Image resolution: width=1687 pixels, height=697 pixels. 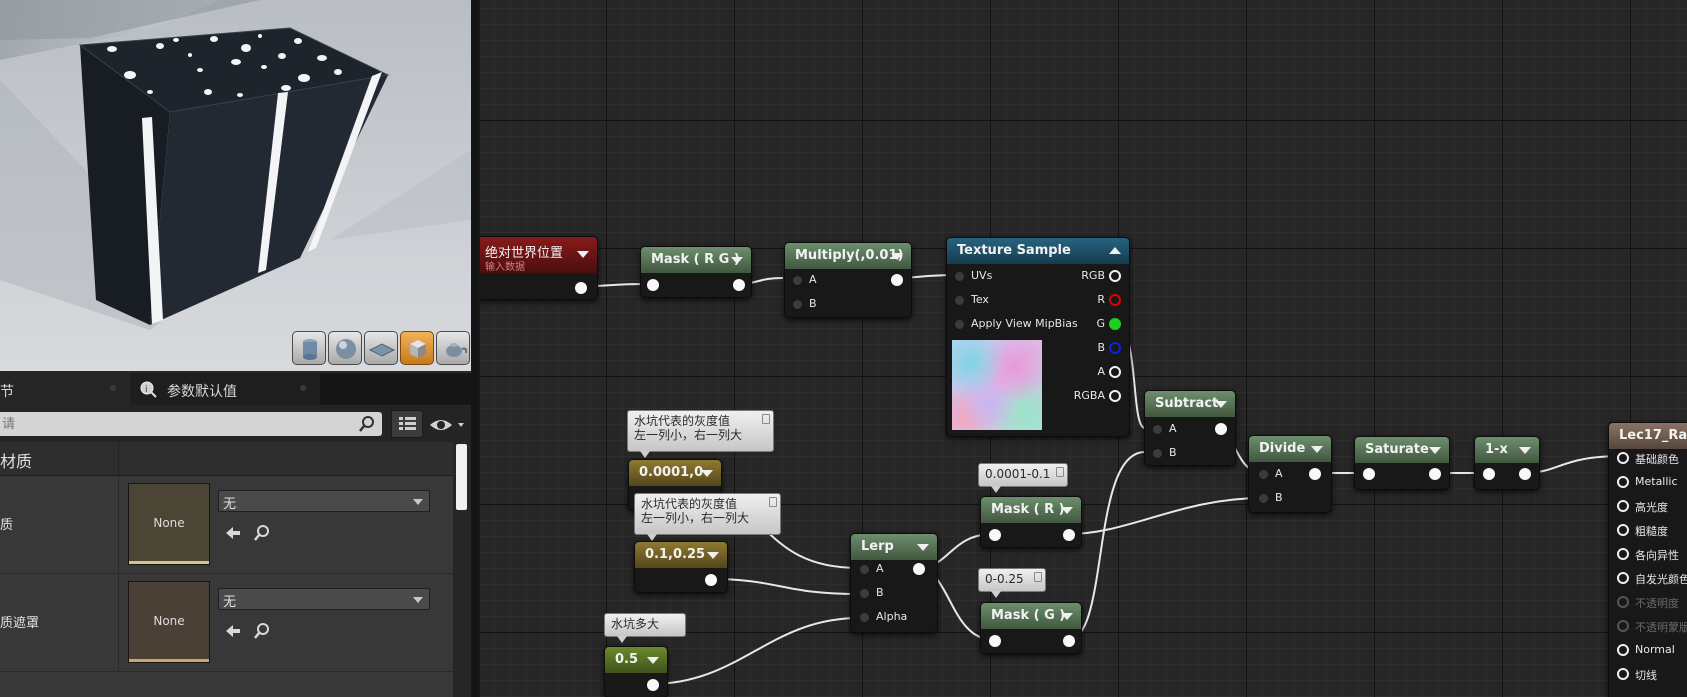 I want to click on node-subtract: Subtract A B, so click(x=1190, y=428).